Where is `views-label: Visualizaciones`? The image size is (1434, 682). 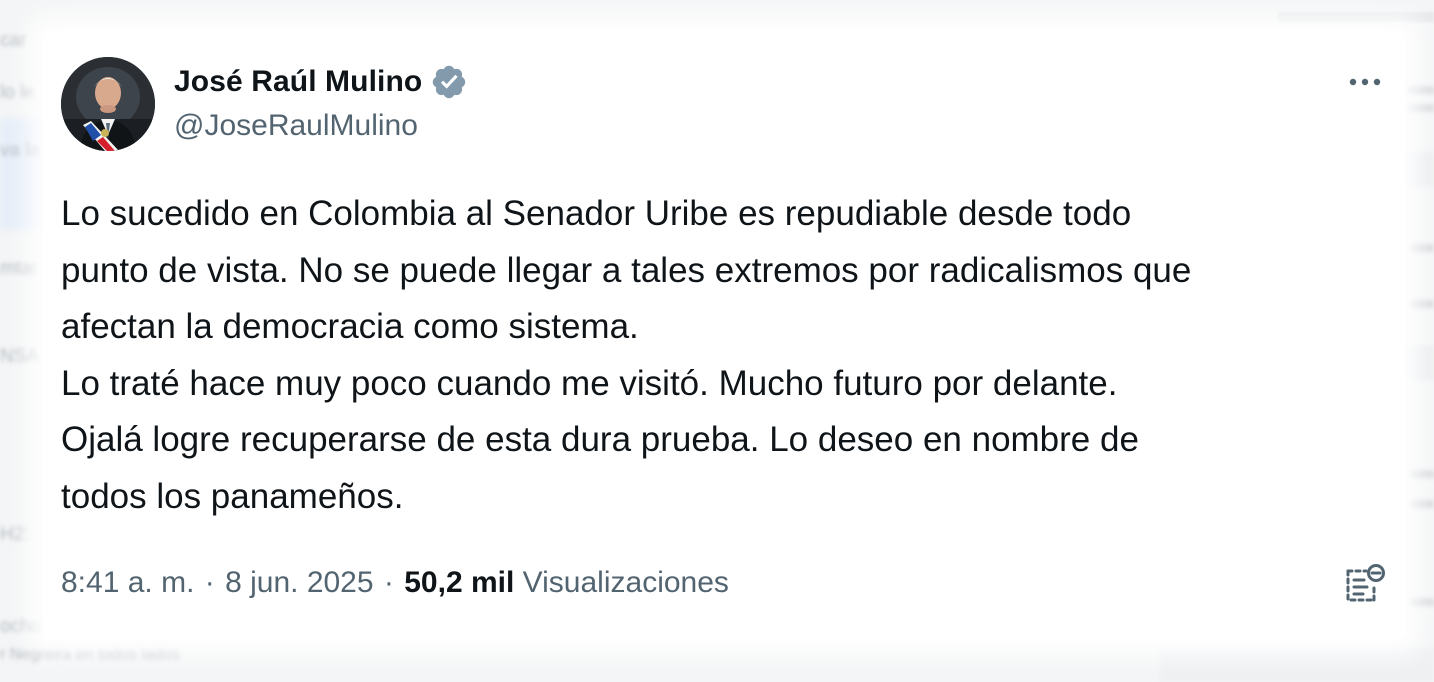 views-label: Visualizaciones is located at coordinates (625, 582).